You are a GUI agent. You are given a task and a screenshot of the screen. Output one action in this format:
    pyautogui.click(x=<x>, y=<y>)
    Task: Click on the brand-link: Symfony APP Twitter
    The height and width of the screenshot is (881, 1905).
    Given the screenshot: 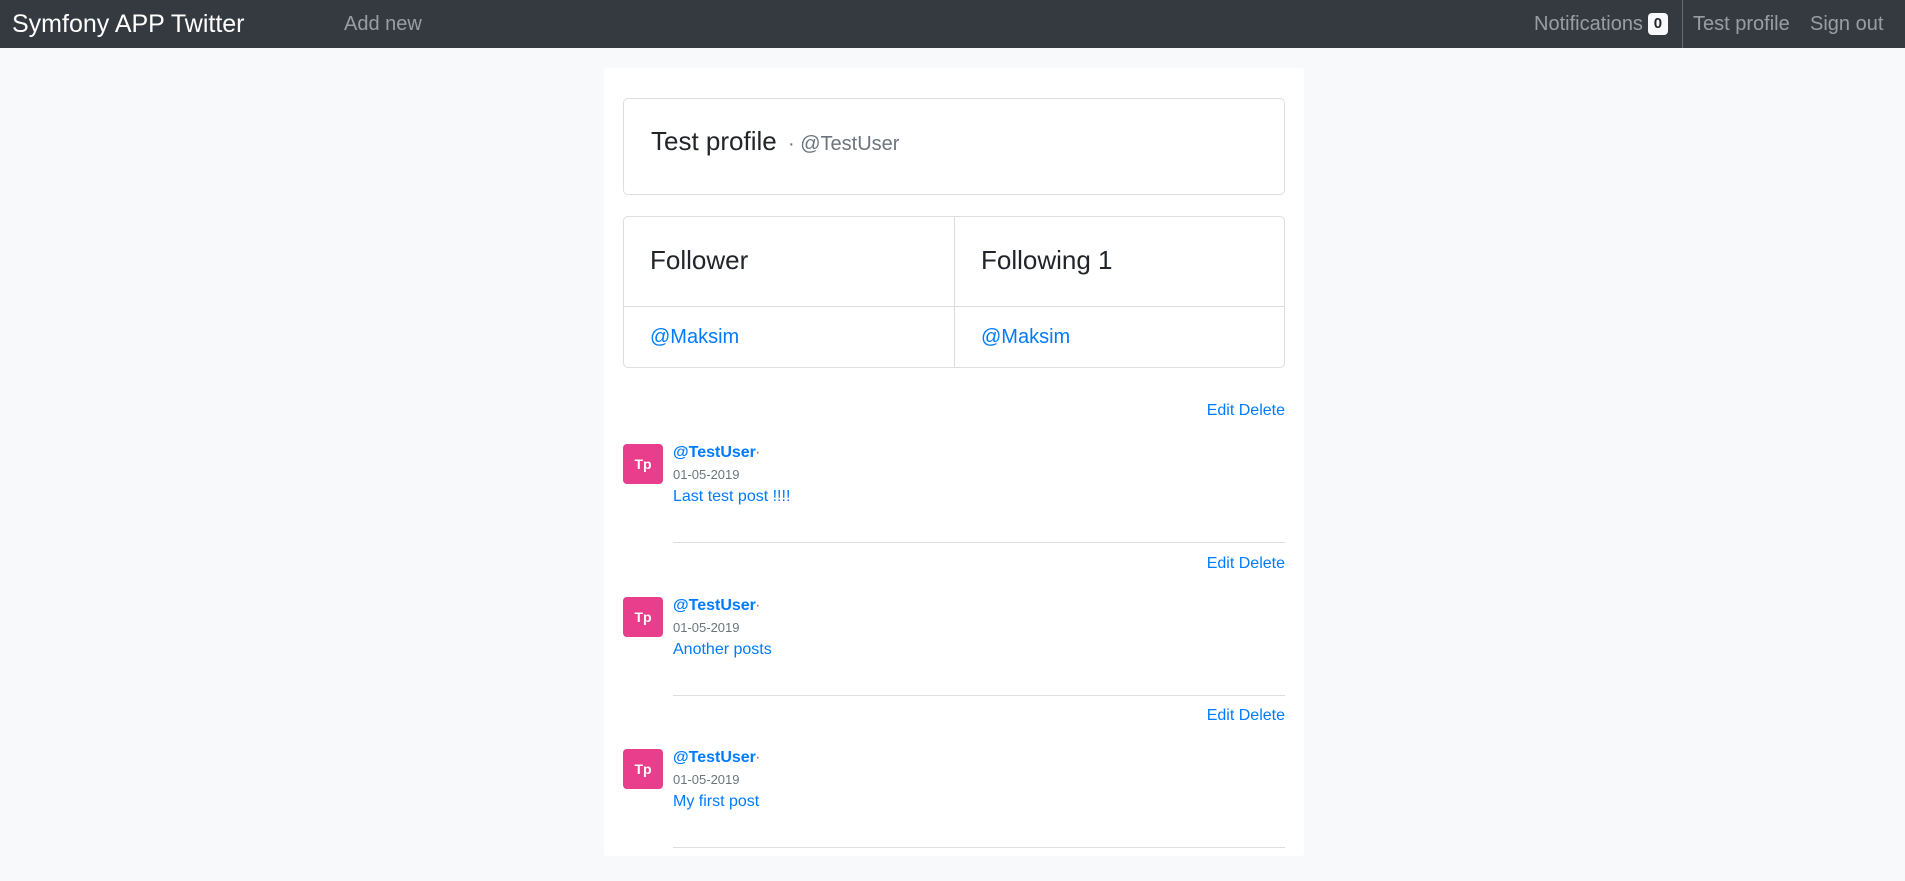 What is the action you would take?
    pyautogui.click(x=128, y=24)
    